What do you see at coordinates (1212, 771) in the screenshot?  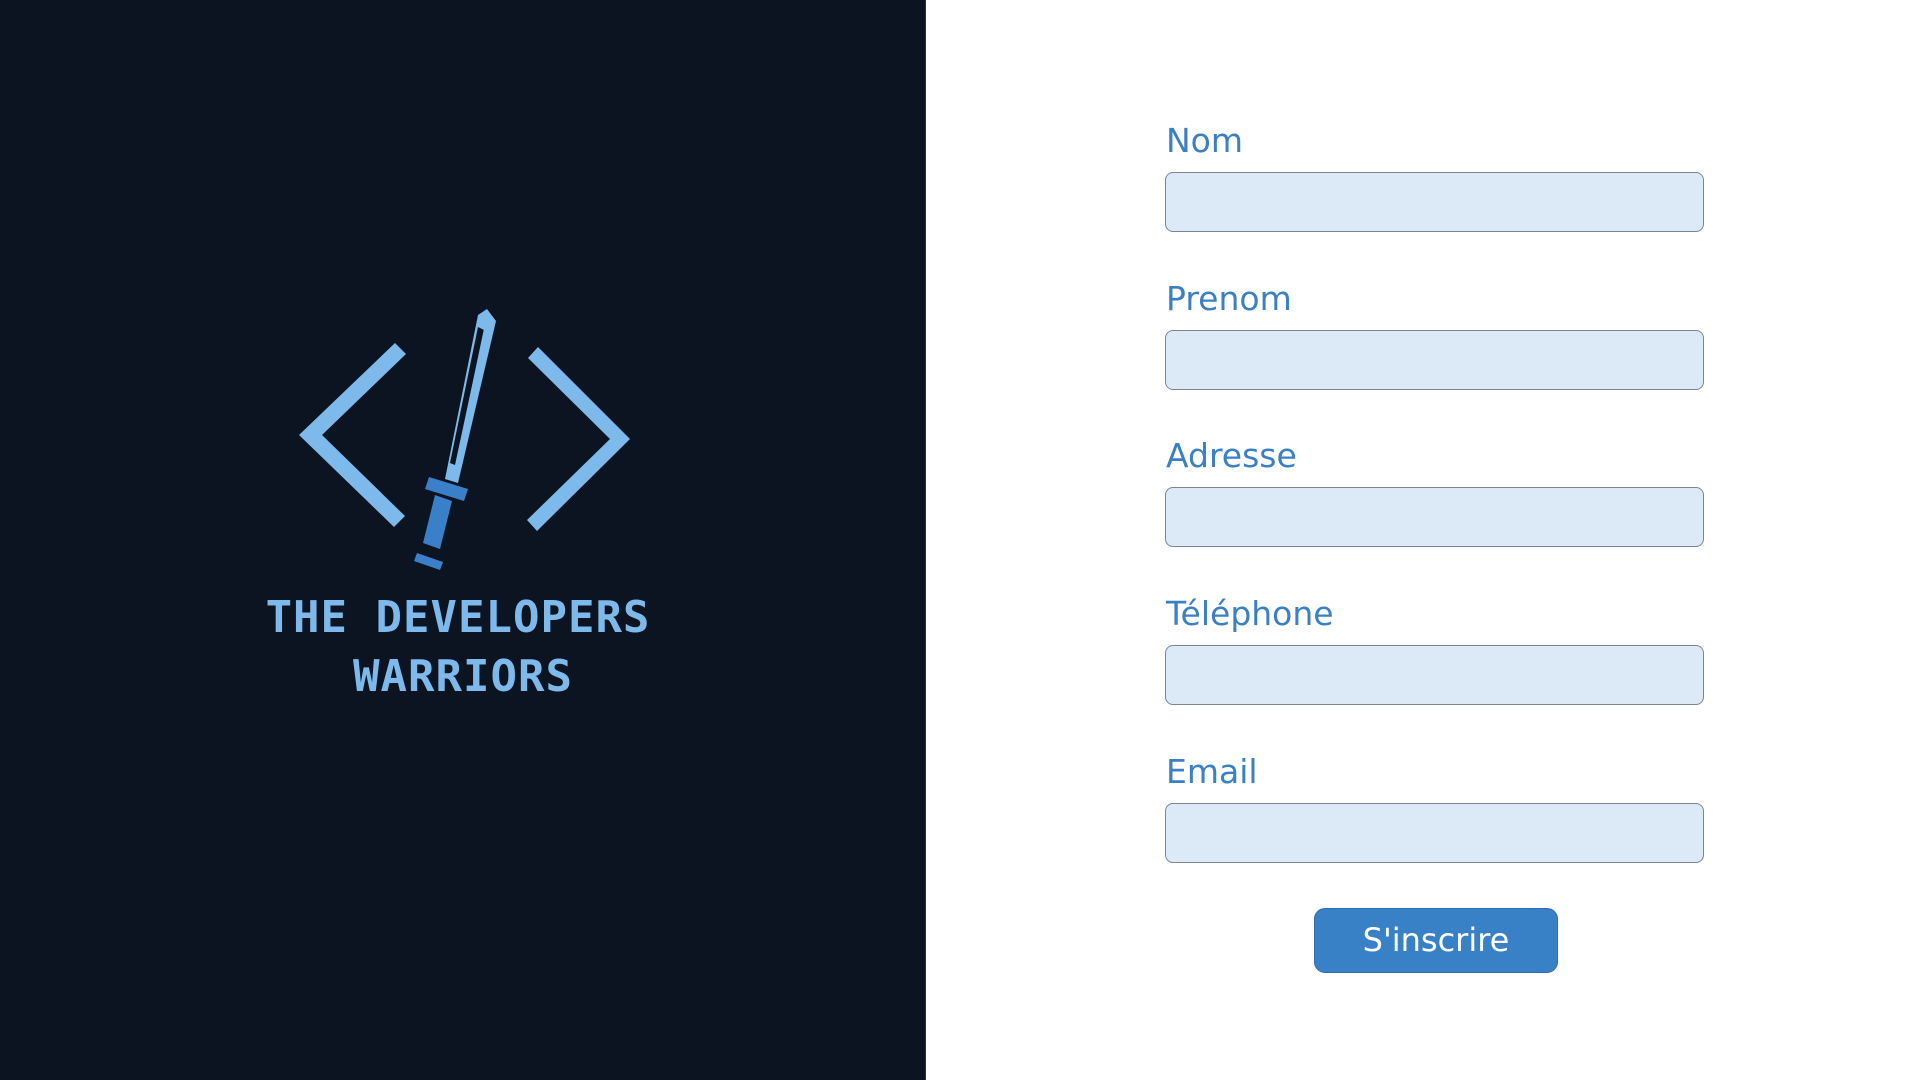 I see `email-label: Email` at bounding box center [1212, 771].